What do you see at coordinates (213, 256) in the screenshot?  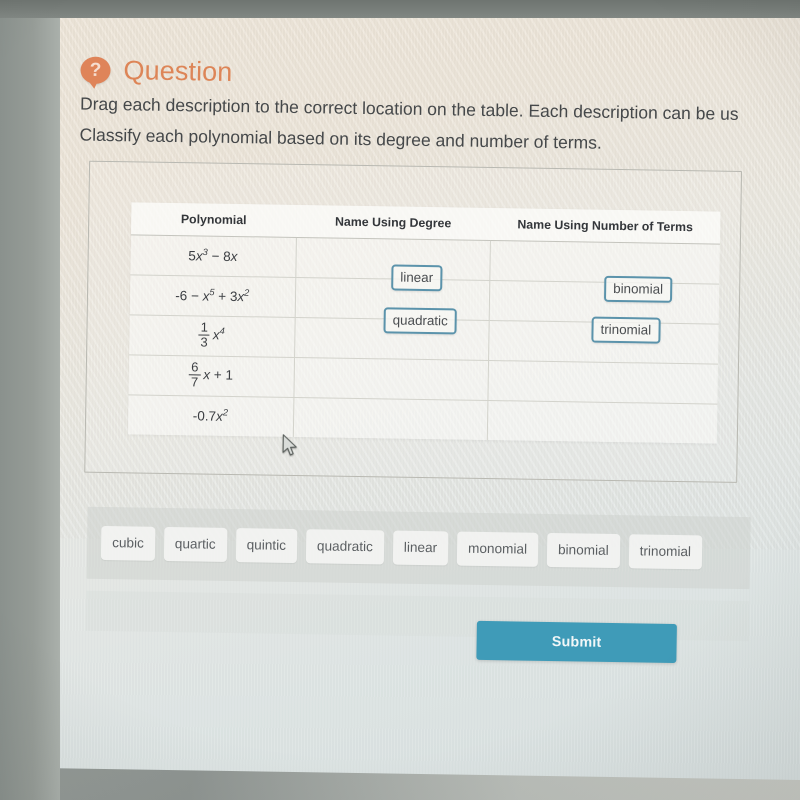 I see `polynomial-cell-1: 5x3 − 8x` at bounding box center [213, 256].